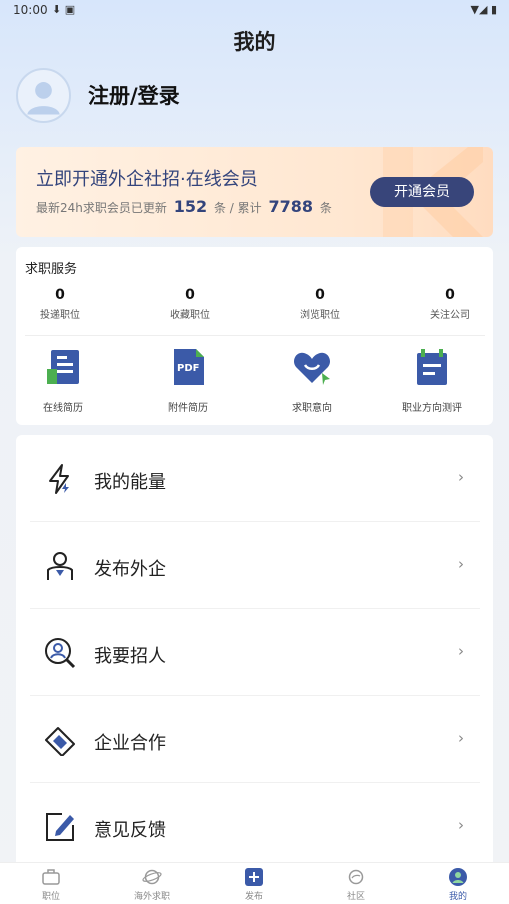  Describe the element at coordinates (483, 9) in the screenshot. I see `signal-battery-icon: ▼◢ ▮` at that location.